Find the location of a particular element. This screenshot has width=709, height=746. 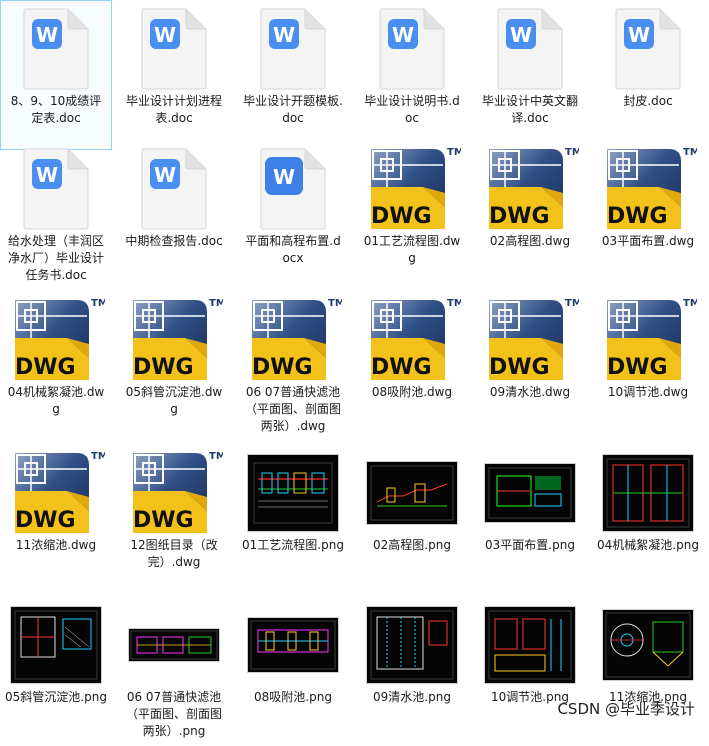

file-item: 09清水池.png is located at coordinates (412, 671).